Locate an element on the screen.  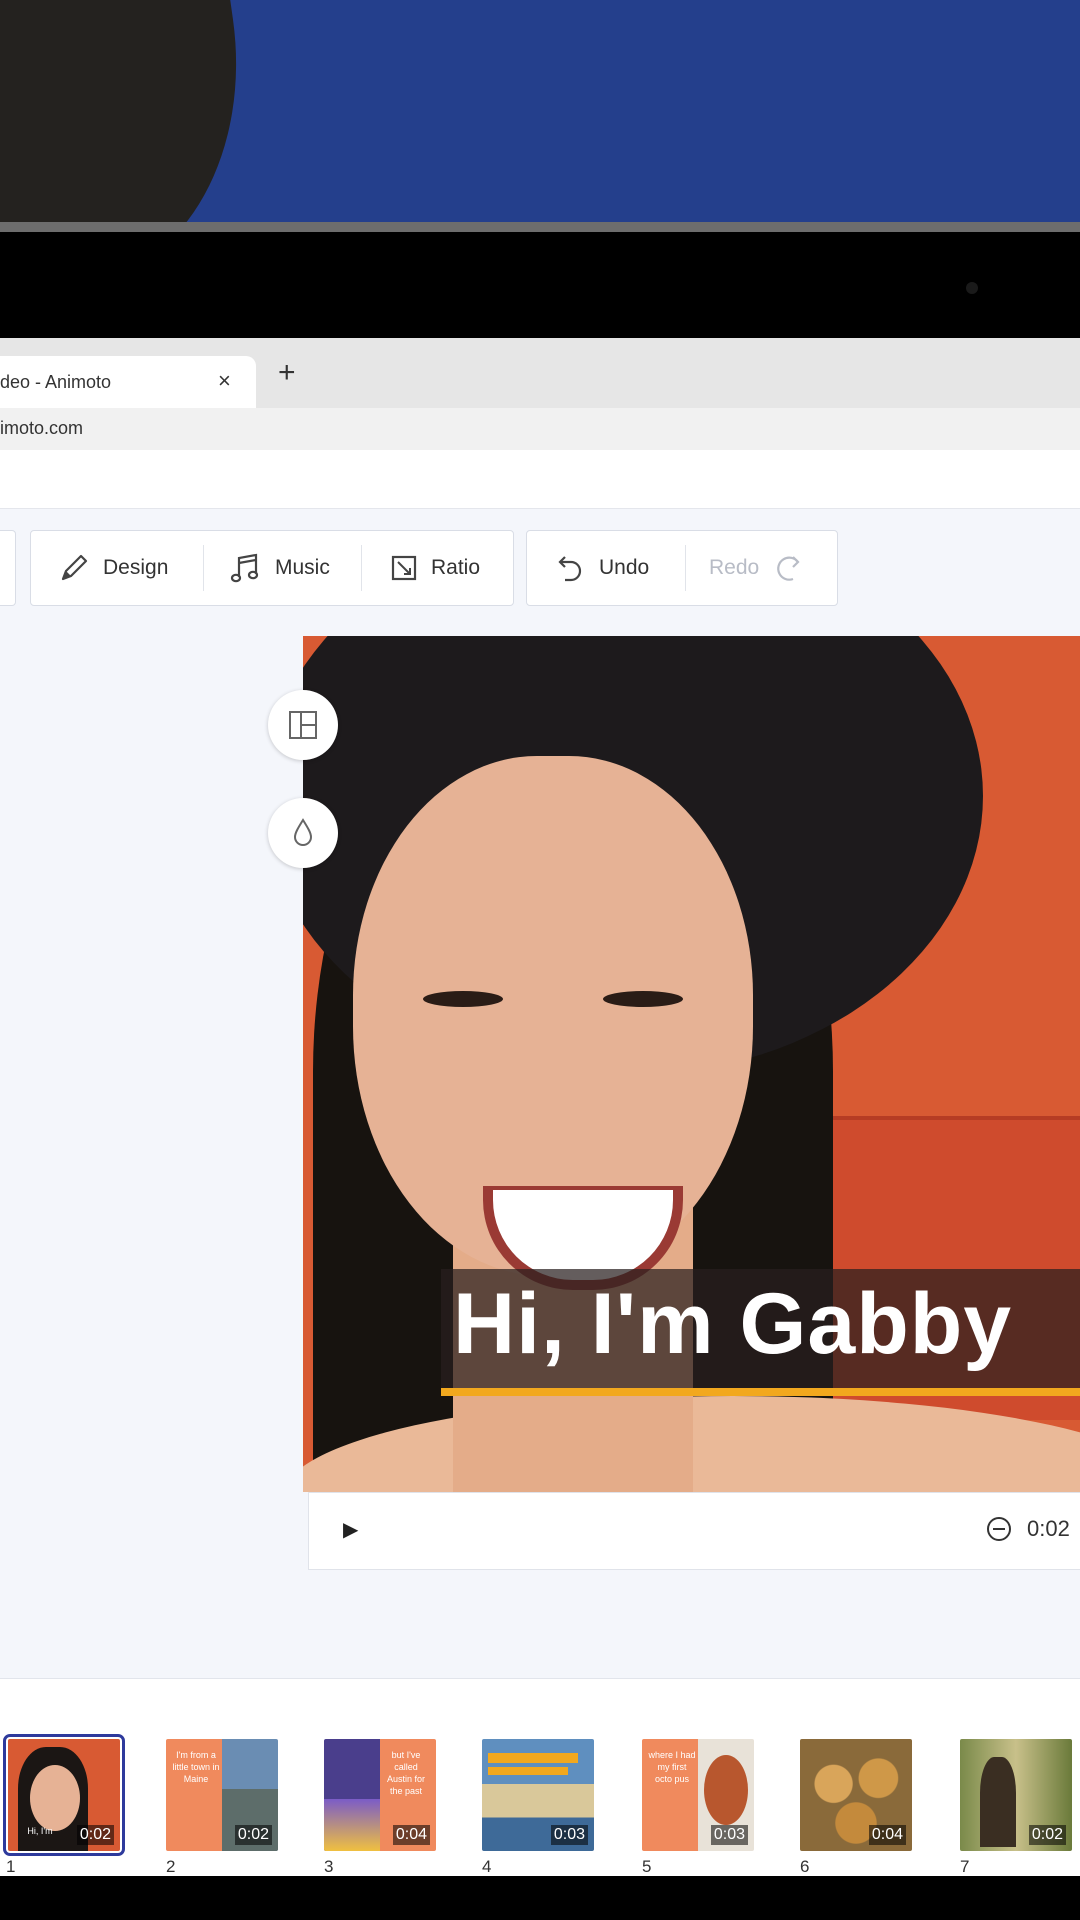
block-caption: I'm from a little town in Maine is located at coordinates (196, 1767).